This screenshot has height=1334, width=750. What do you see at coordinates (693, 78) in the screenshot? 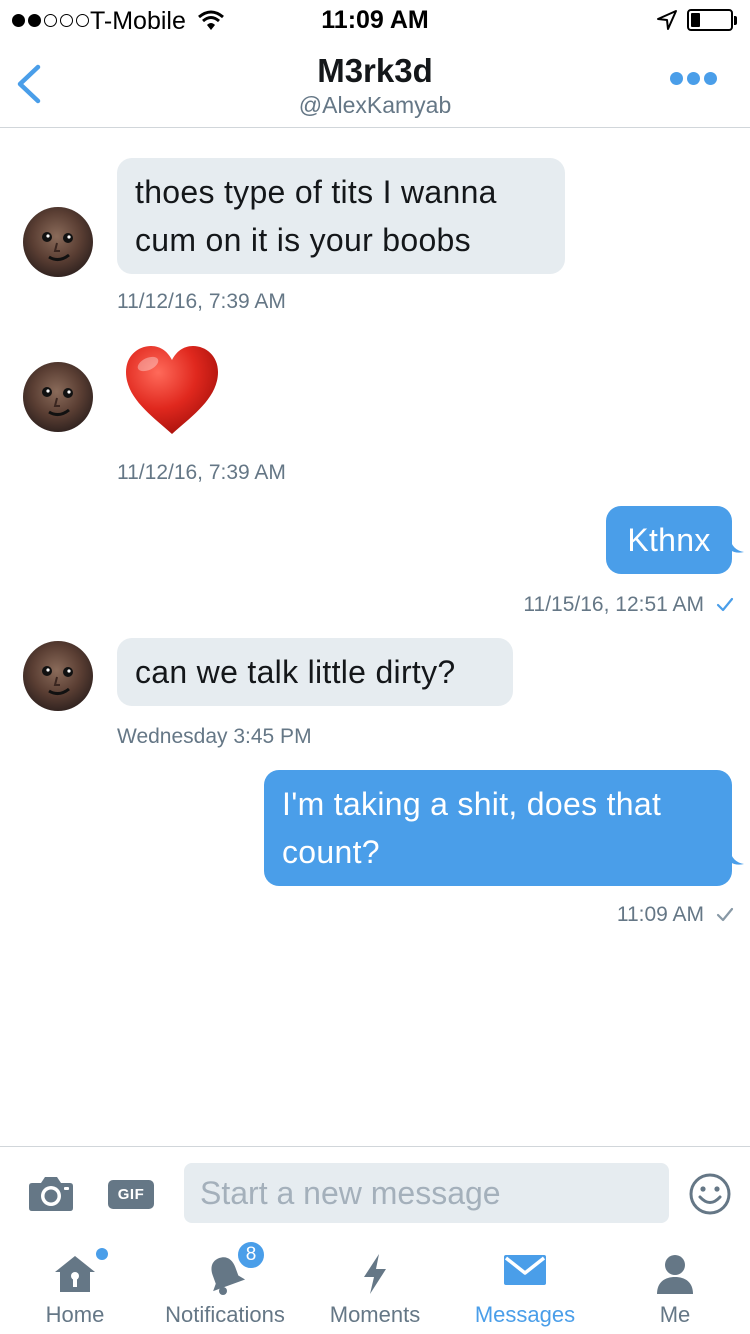
I see `more-options-icon` at bounding box center [693, 78].